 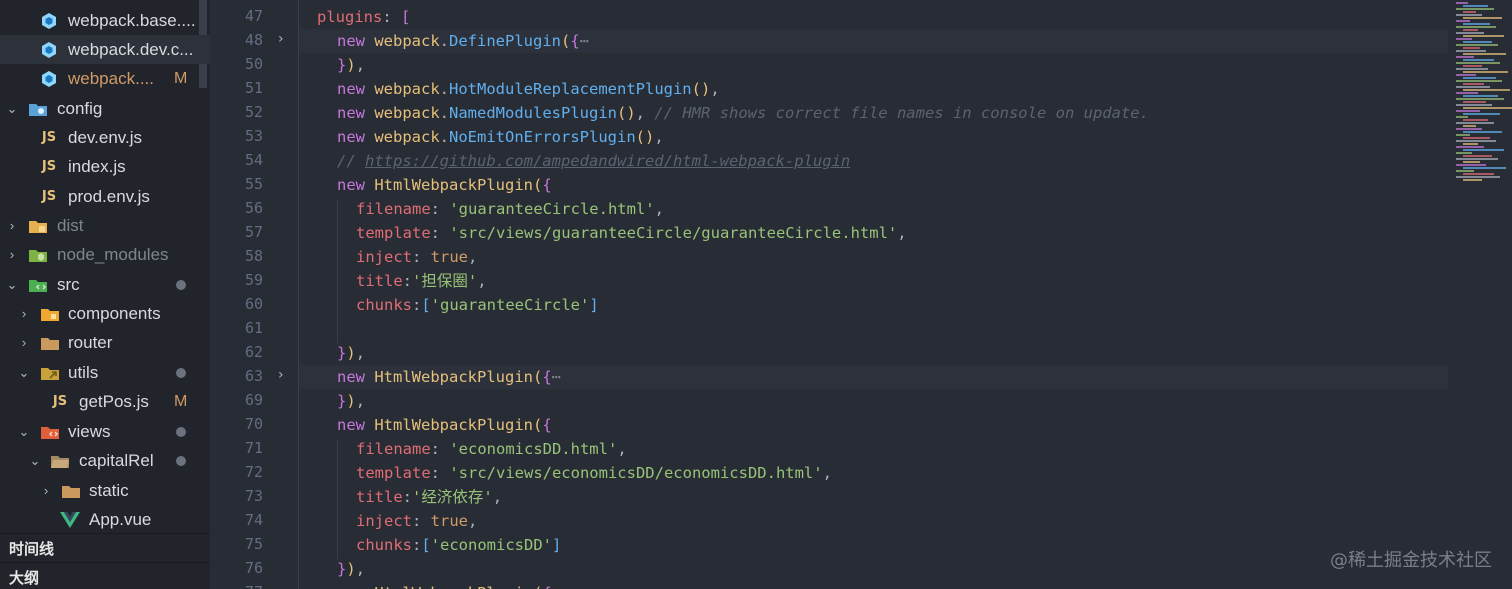 I want to click on tree-item-index: JS index.js, so click(x=105, y=166).